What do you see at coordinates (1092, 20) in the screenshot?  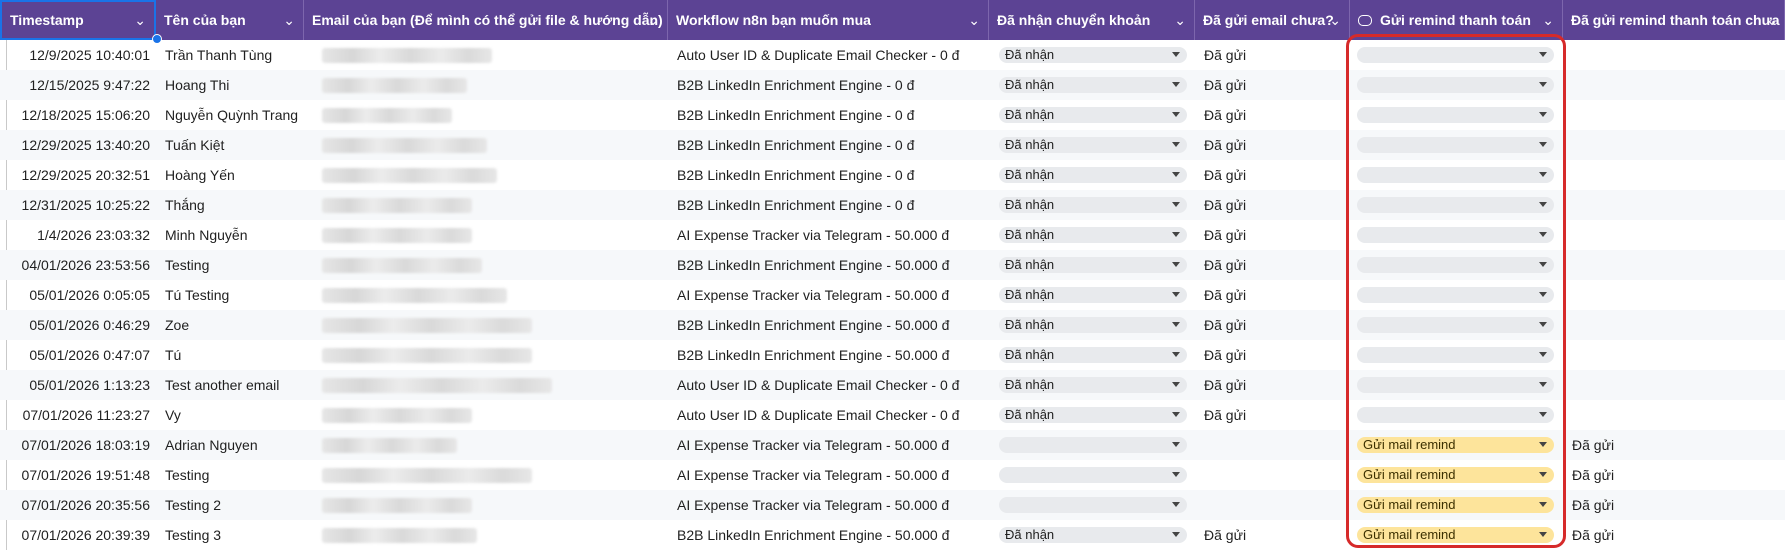 I see `column-header-payment: Đã nhận chuyển khoản ⌄` at bounding box center [1092, 20].